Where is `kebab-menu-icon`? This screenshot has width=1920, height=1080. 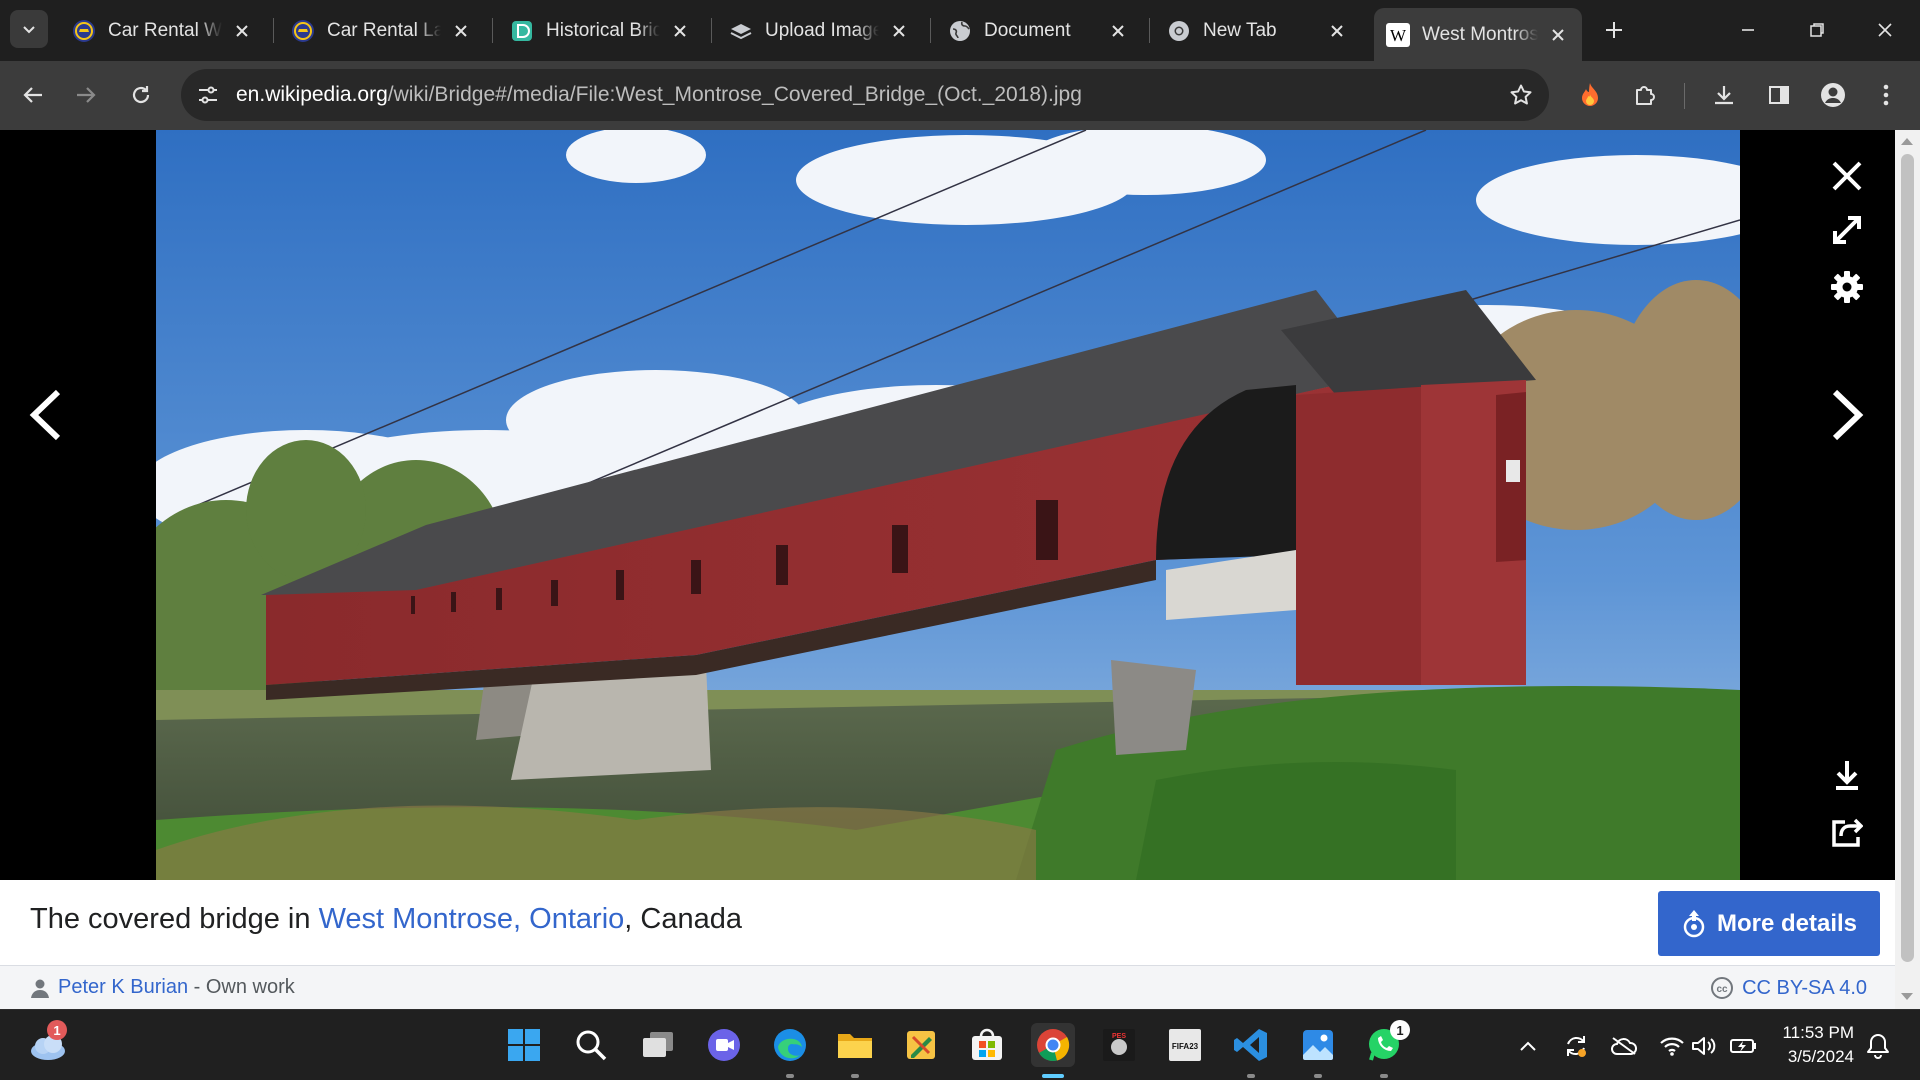 kebab-menu-icon is located at coordinates (1886, 95).